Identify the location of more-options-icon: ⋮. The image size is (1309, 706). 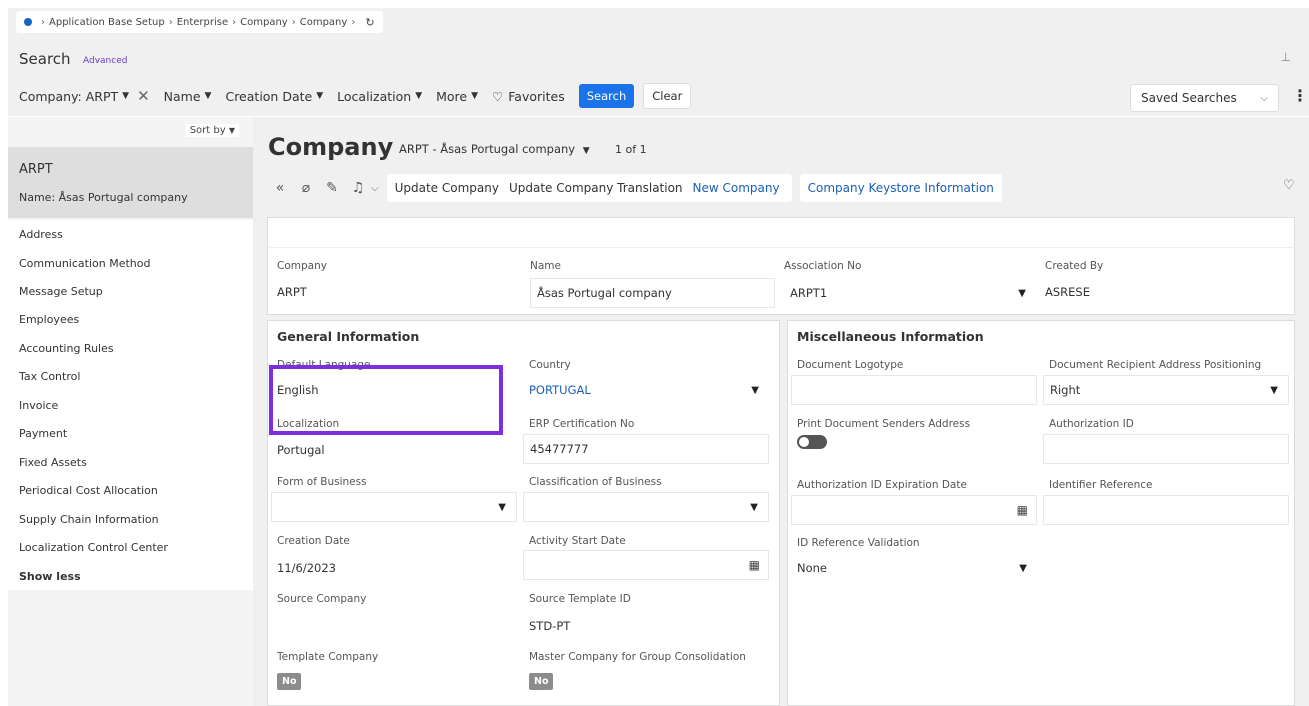
(1300, 95).